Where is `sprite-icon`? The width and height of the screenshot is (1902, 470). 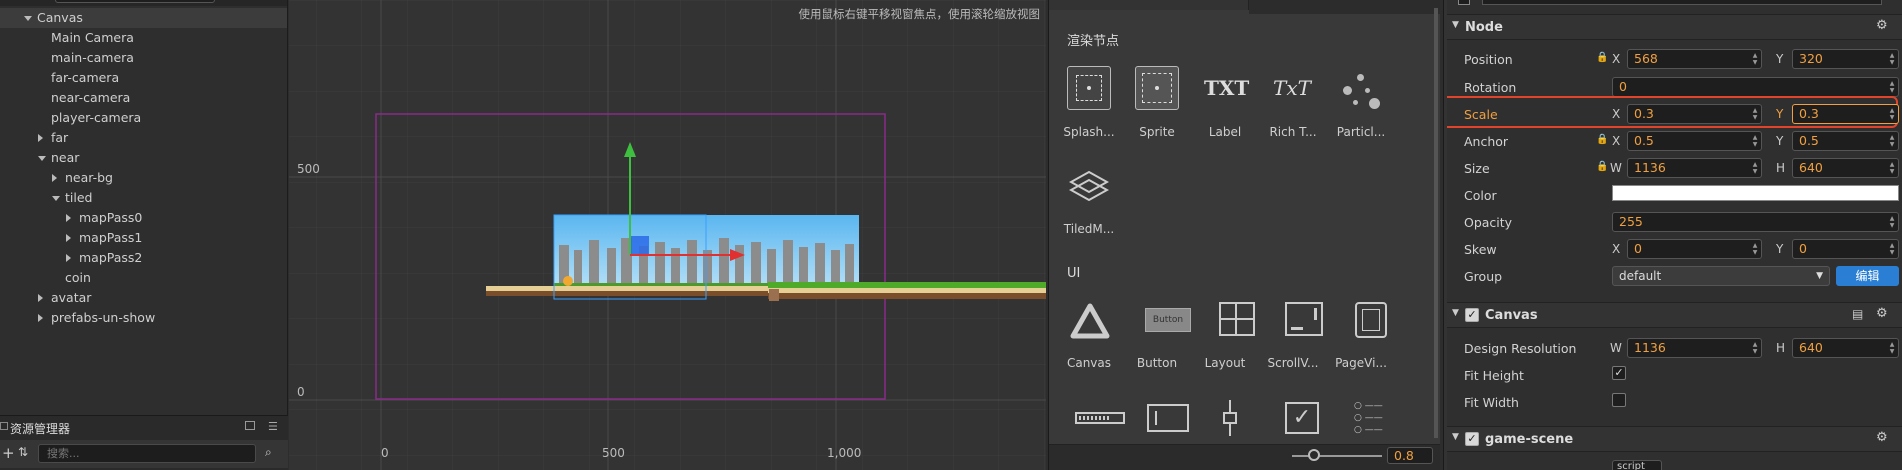 sprite-icon is located at coordinates (1157, 88).